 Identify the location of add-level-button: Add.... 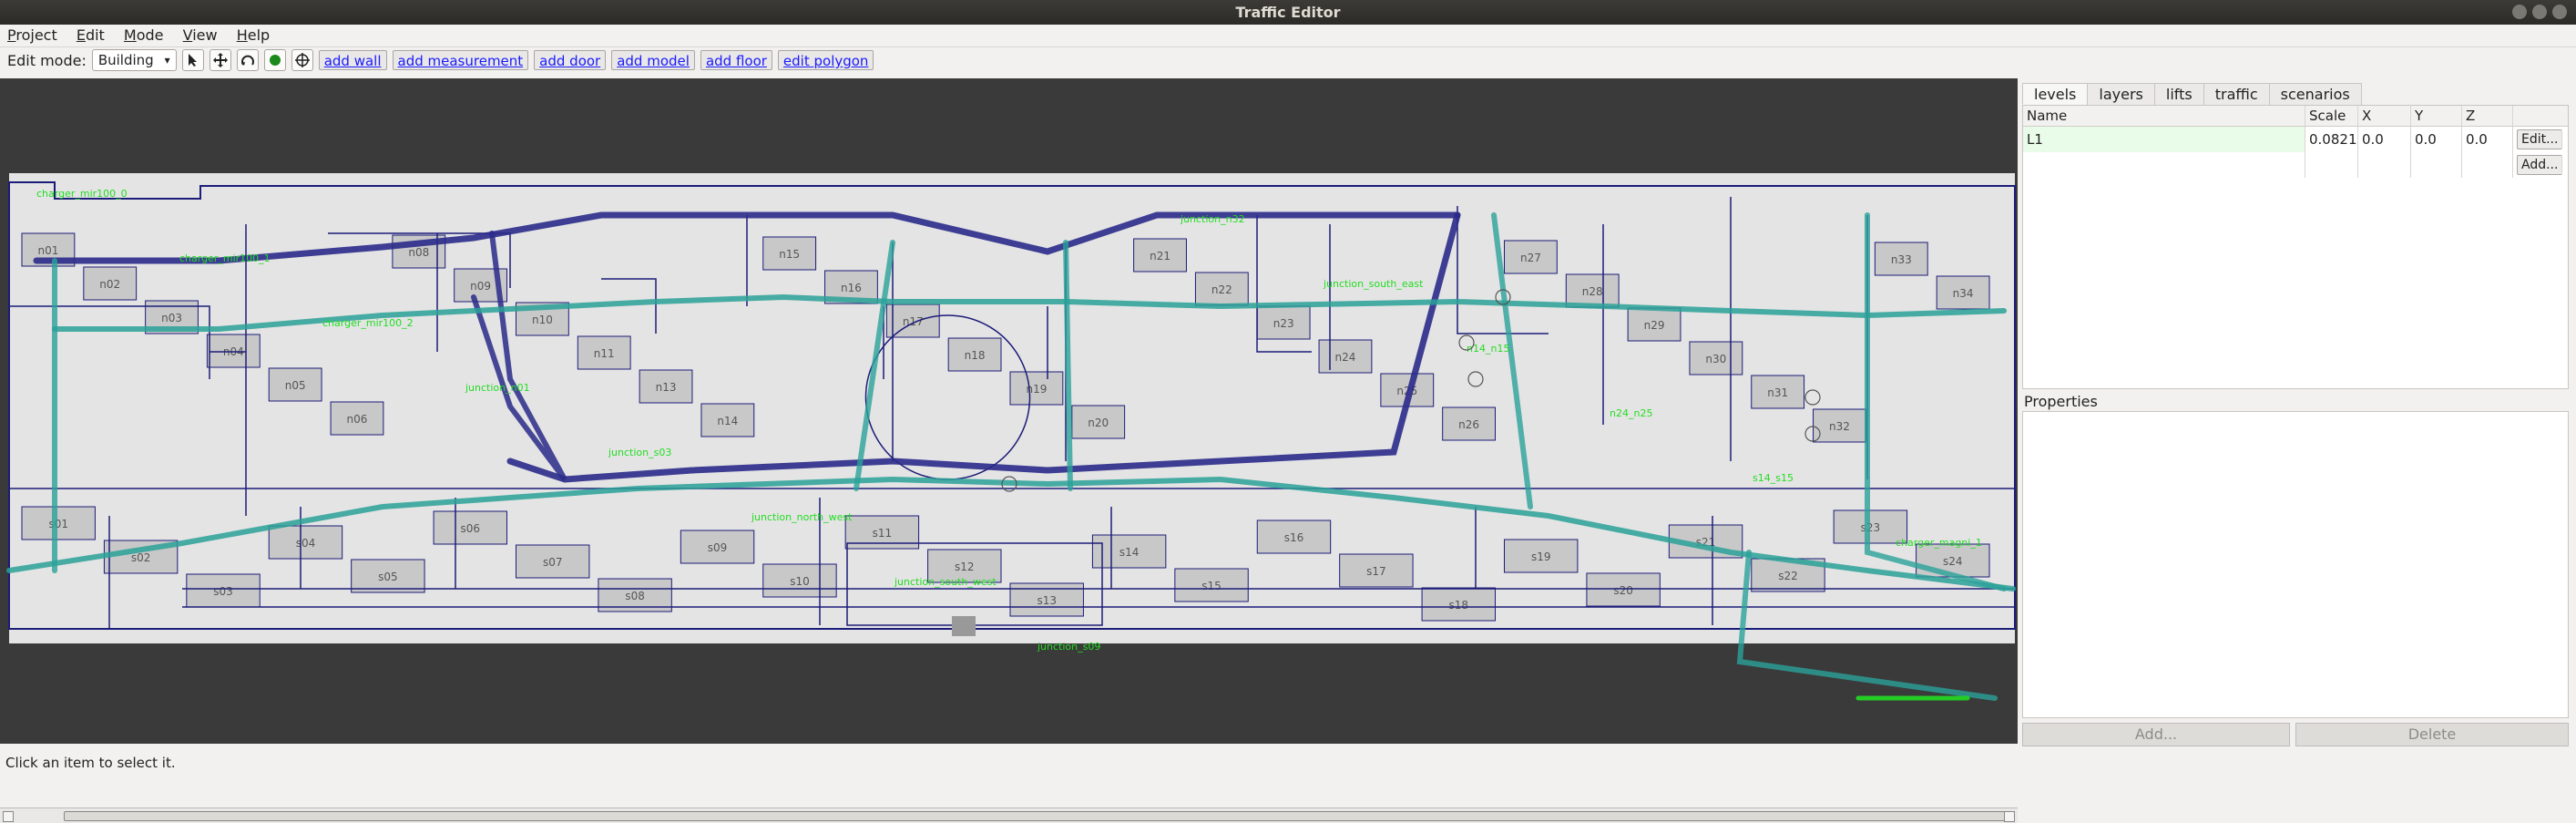
(2539, 165).